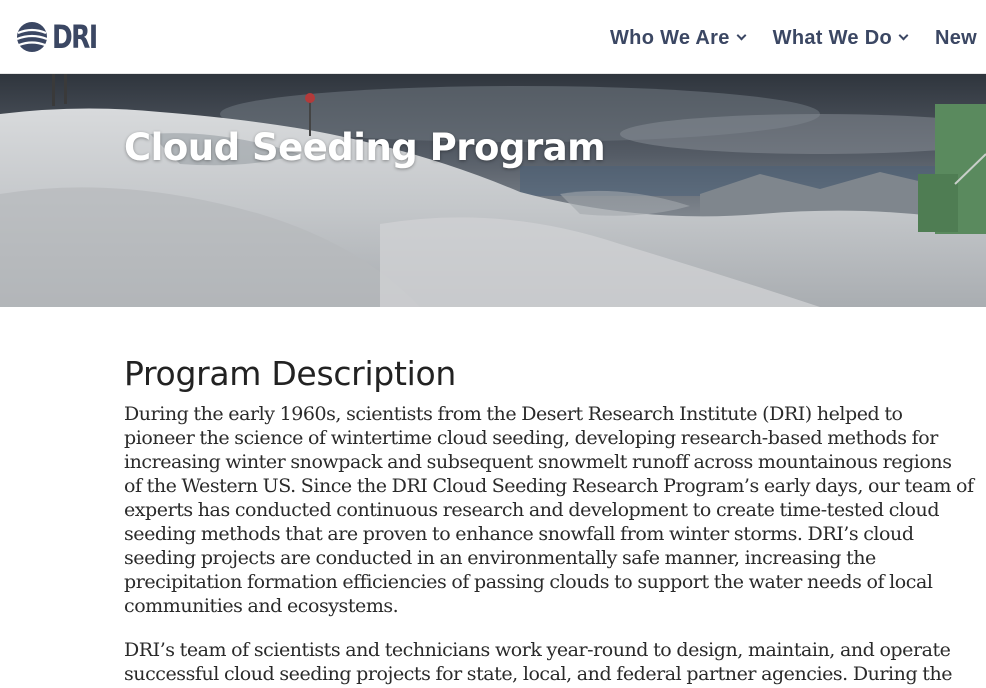 This screenshot has height=688, width=986. I want to click on logo-text: DRI, so click(75, 37).